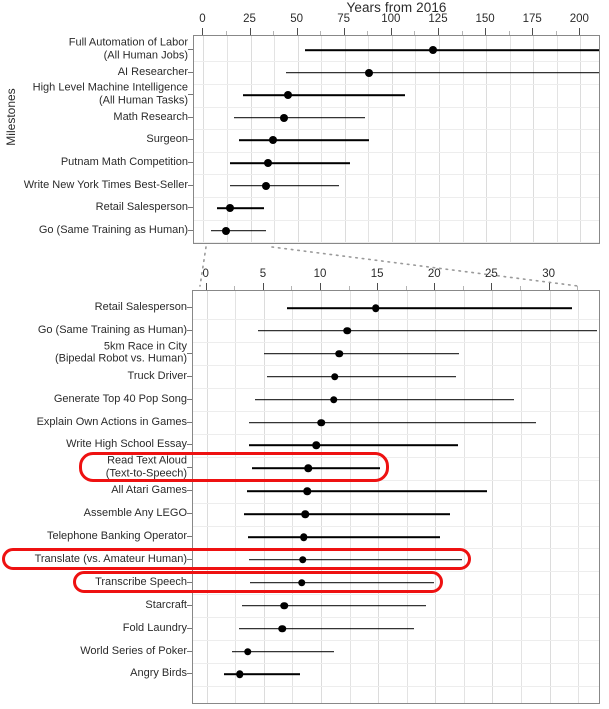 Image resolution: width=609 pixels, height=709 pixels. What do you see at coordinates (157, 375) in the screenshot?
I see `row-label-truck-driver: Truck Driver` at bounding box center [157, 375].